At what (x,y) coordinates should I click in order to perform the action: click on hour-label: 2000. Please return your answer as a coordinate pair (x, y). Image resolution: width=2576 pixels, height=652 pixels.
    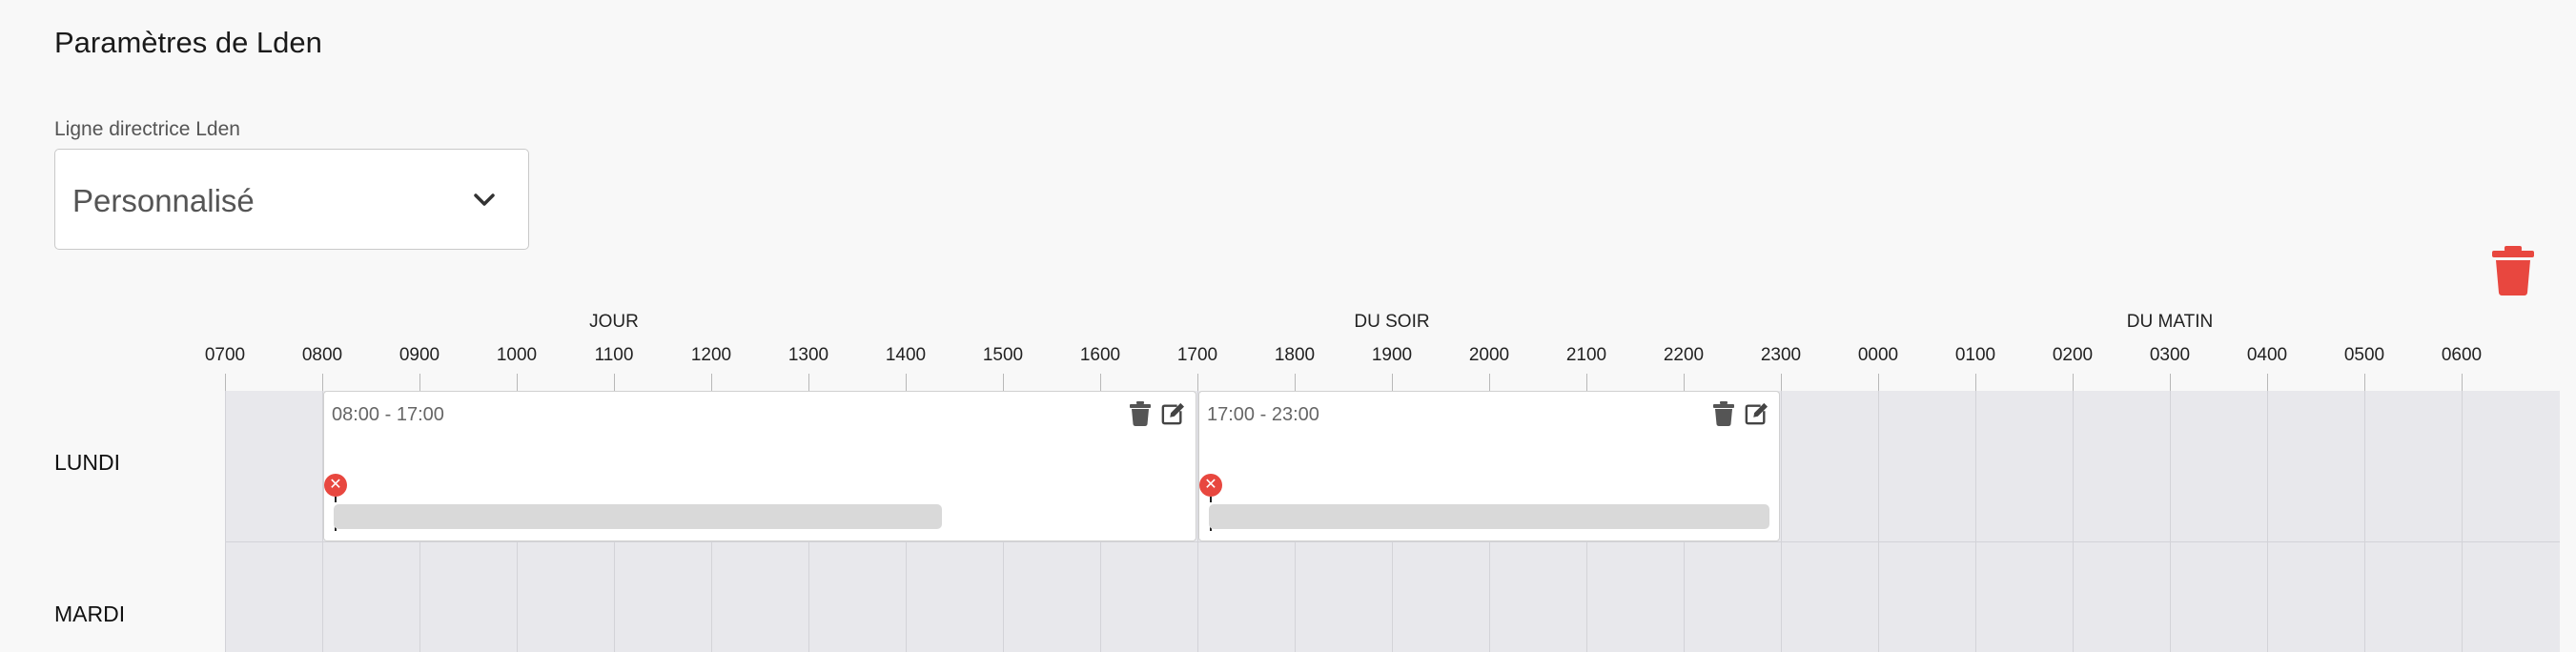
    Looking at the image, I should click on (1489, 355).